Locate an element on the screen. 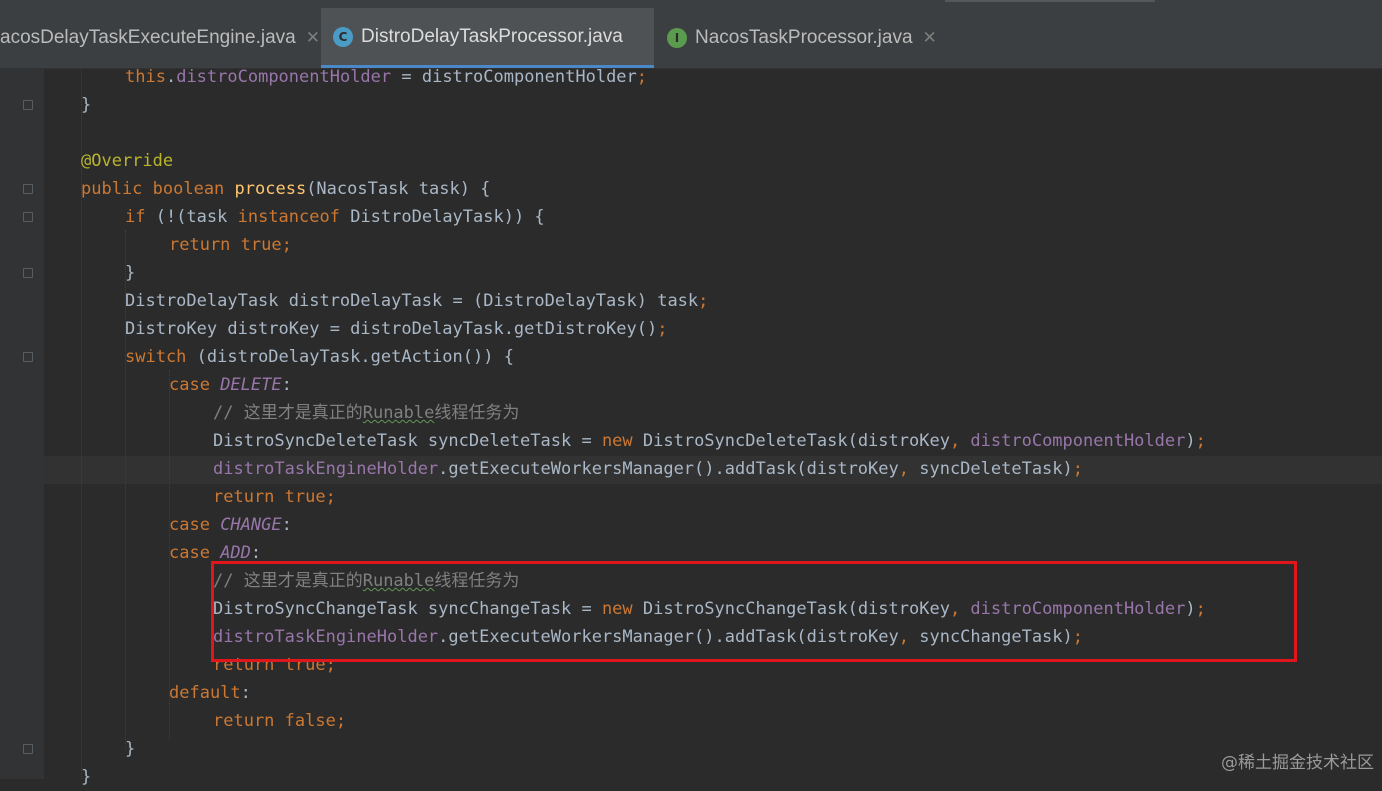 This screenshot has width=1382, height=791. class-icon: C is located at coordinates (343, 37).